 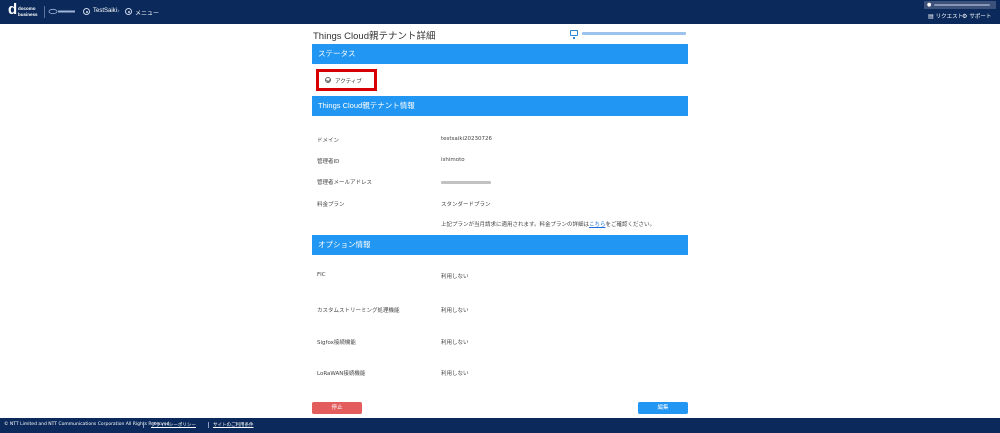 I want to click on status-section-header: ステータス, so click(x=500, y=54).